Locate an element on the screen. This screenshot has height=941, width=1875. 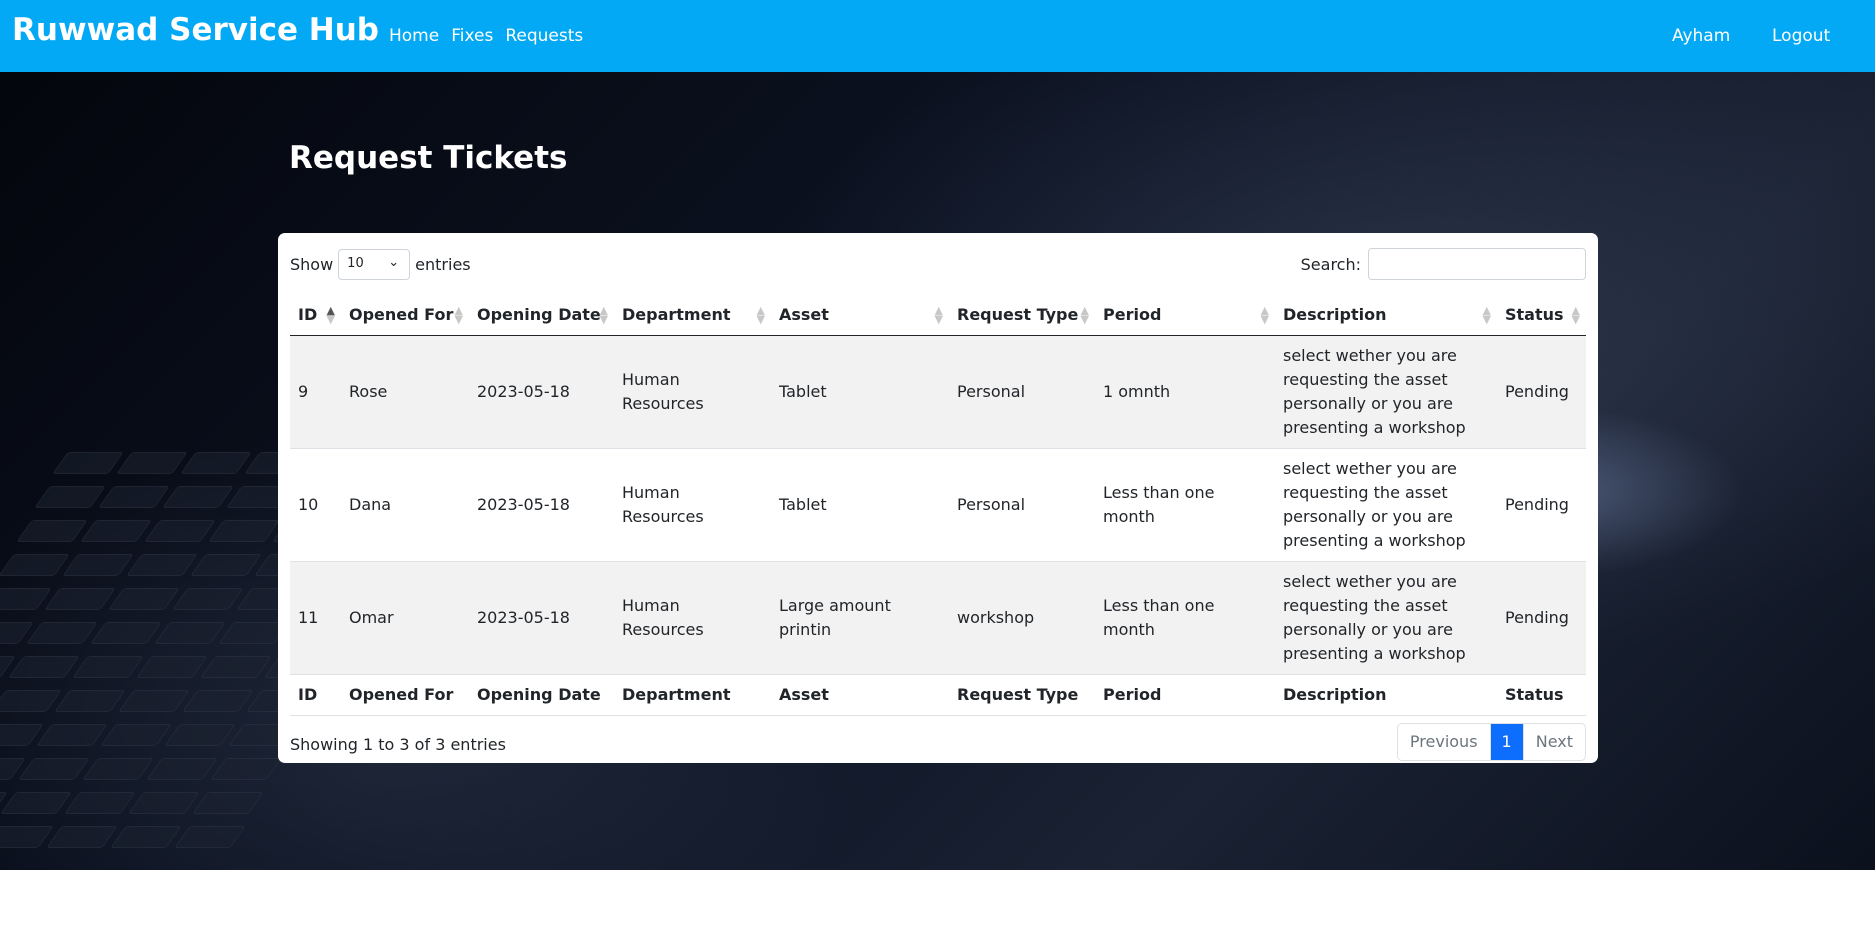
search-input is located at coordinates (1477, 264).